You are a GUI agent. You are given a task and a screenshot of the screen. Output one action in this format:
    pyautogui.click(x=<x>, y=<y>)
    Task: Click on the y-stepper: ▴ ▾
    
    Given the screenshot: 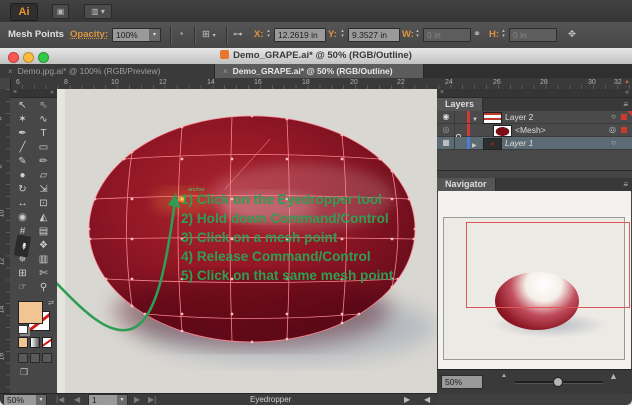 What is the action you would take?
    pyautogui.click(x=342, y=35)
    